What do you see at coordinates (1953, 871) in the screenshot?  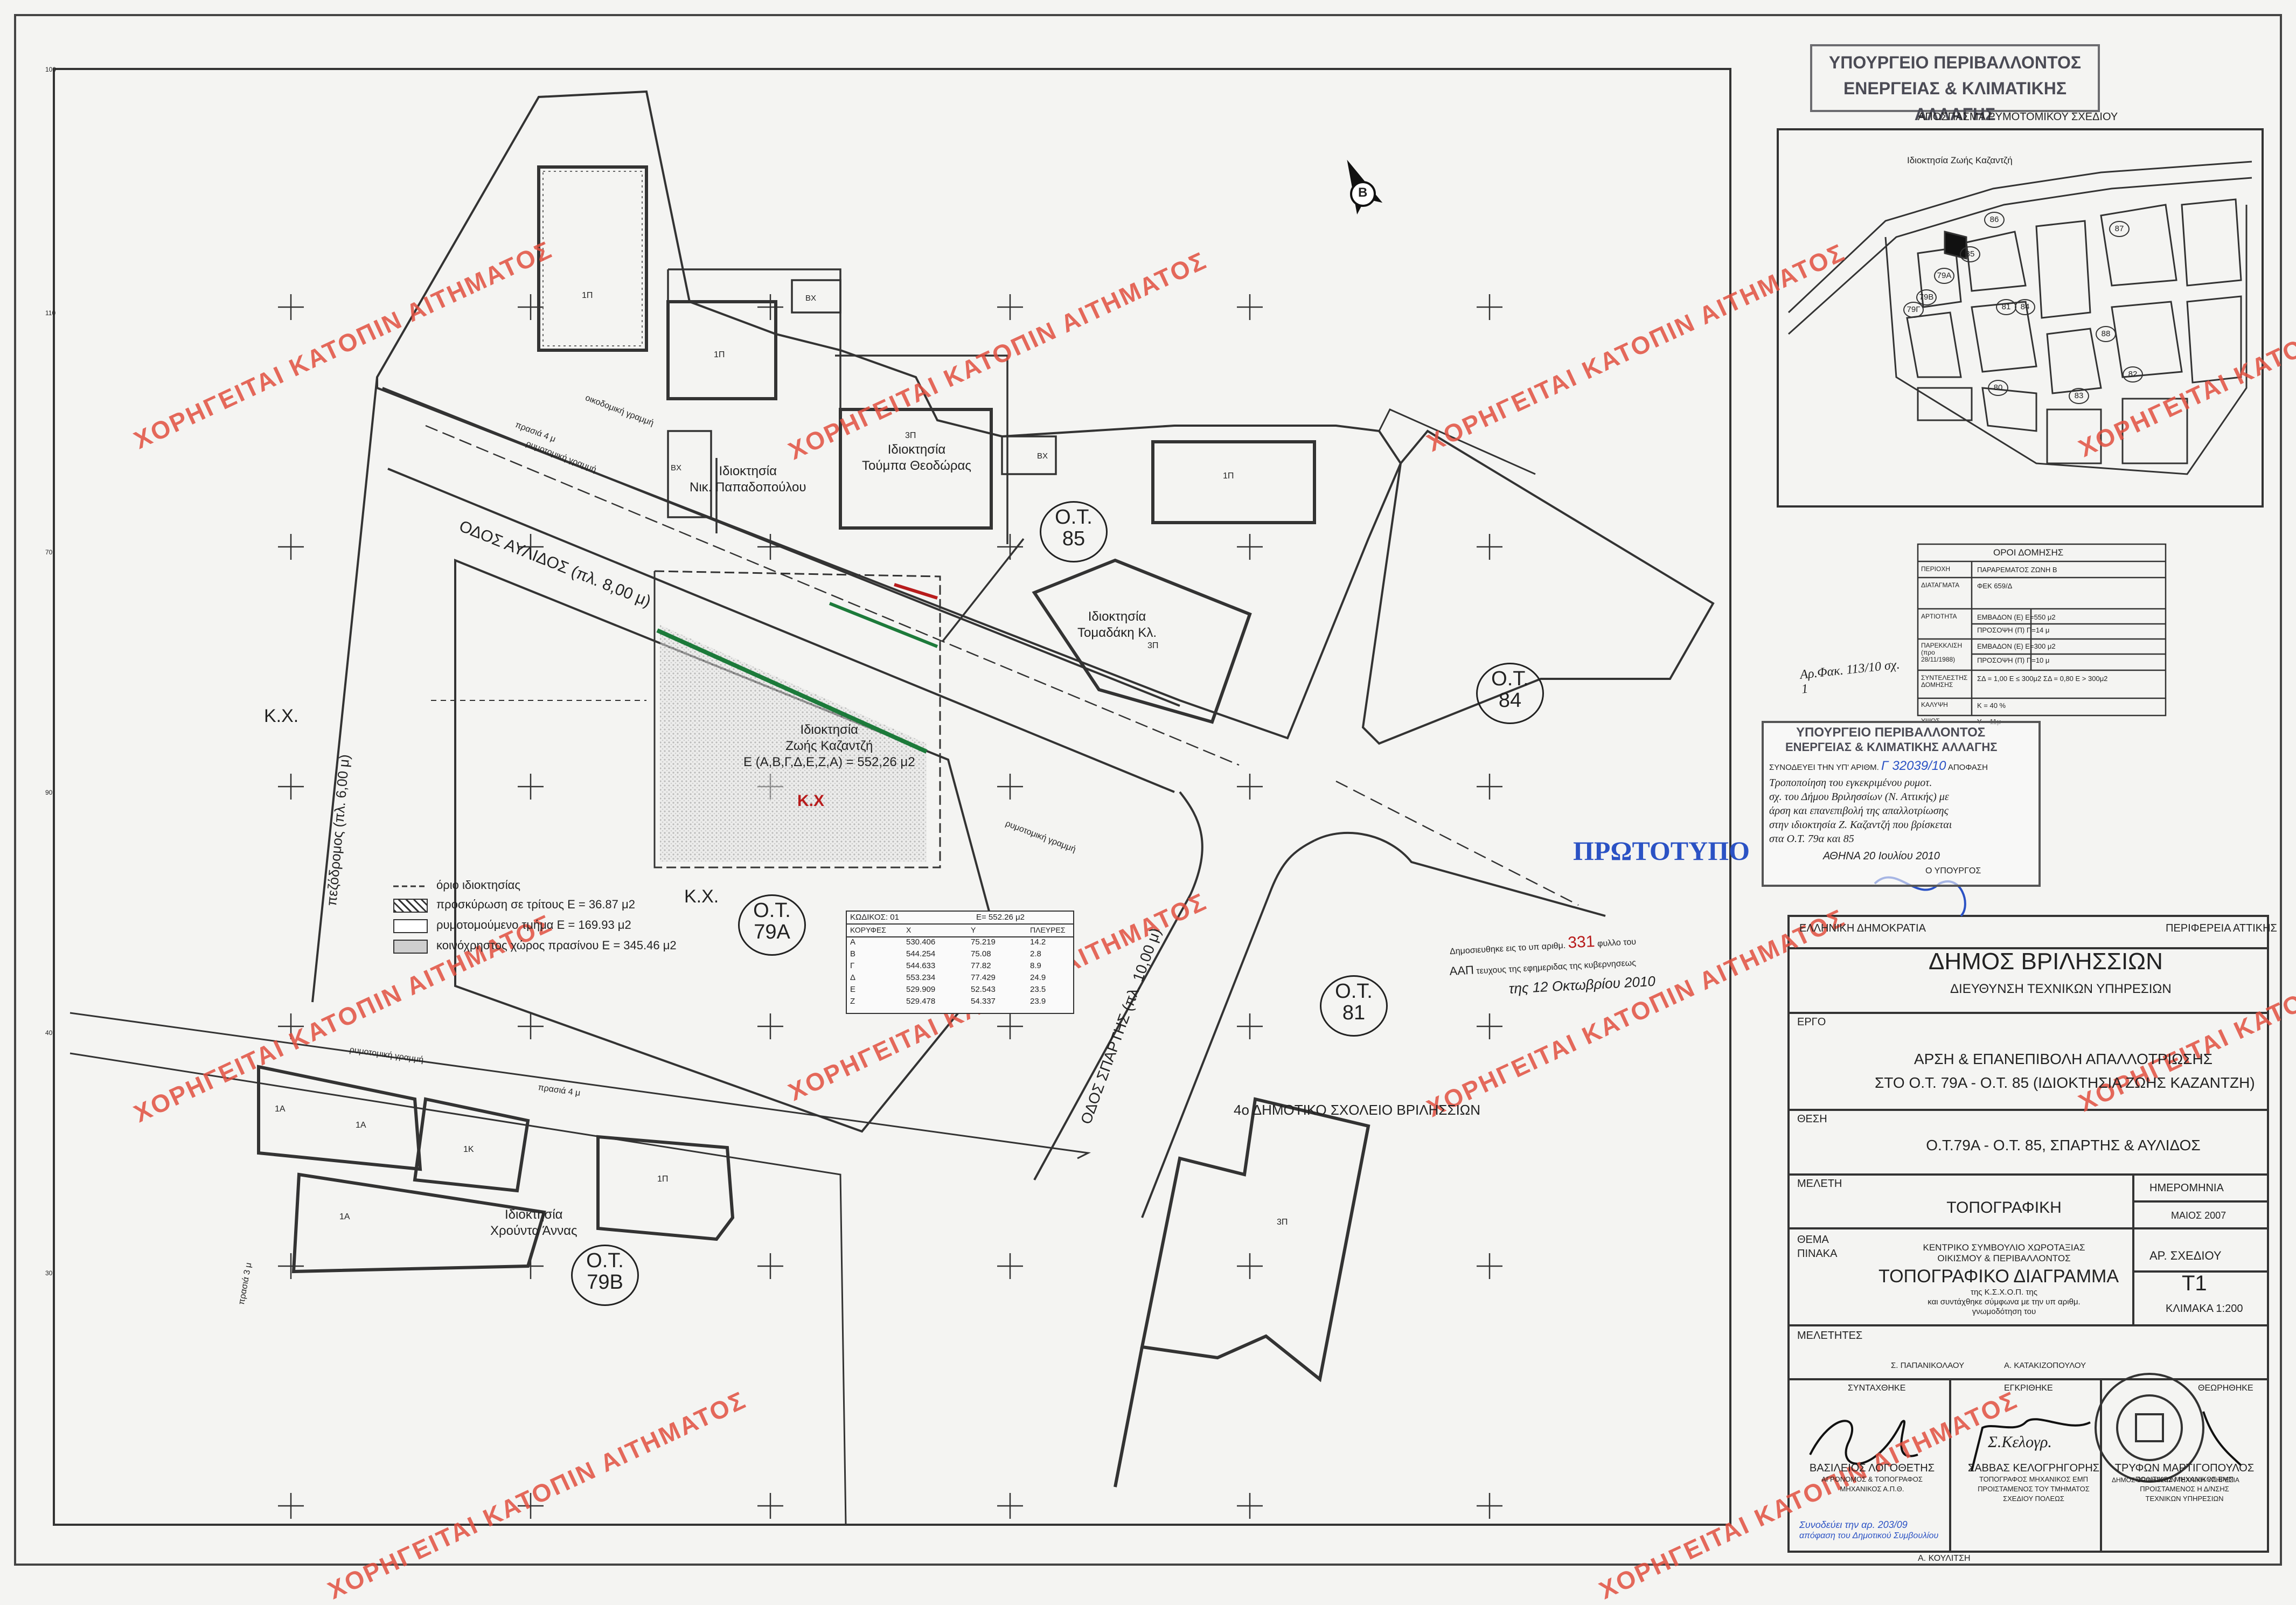 I see `approval-signer: Ο ΥΠΟΥΡΓΟΣ` at bounding box center [1953, 871].